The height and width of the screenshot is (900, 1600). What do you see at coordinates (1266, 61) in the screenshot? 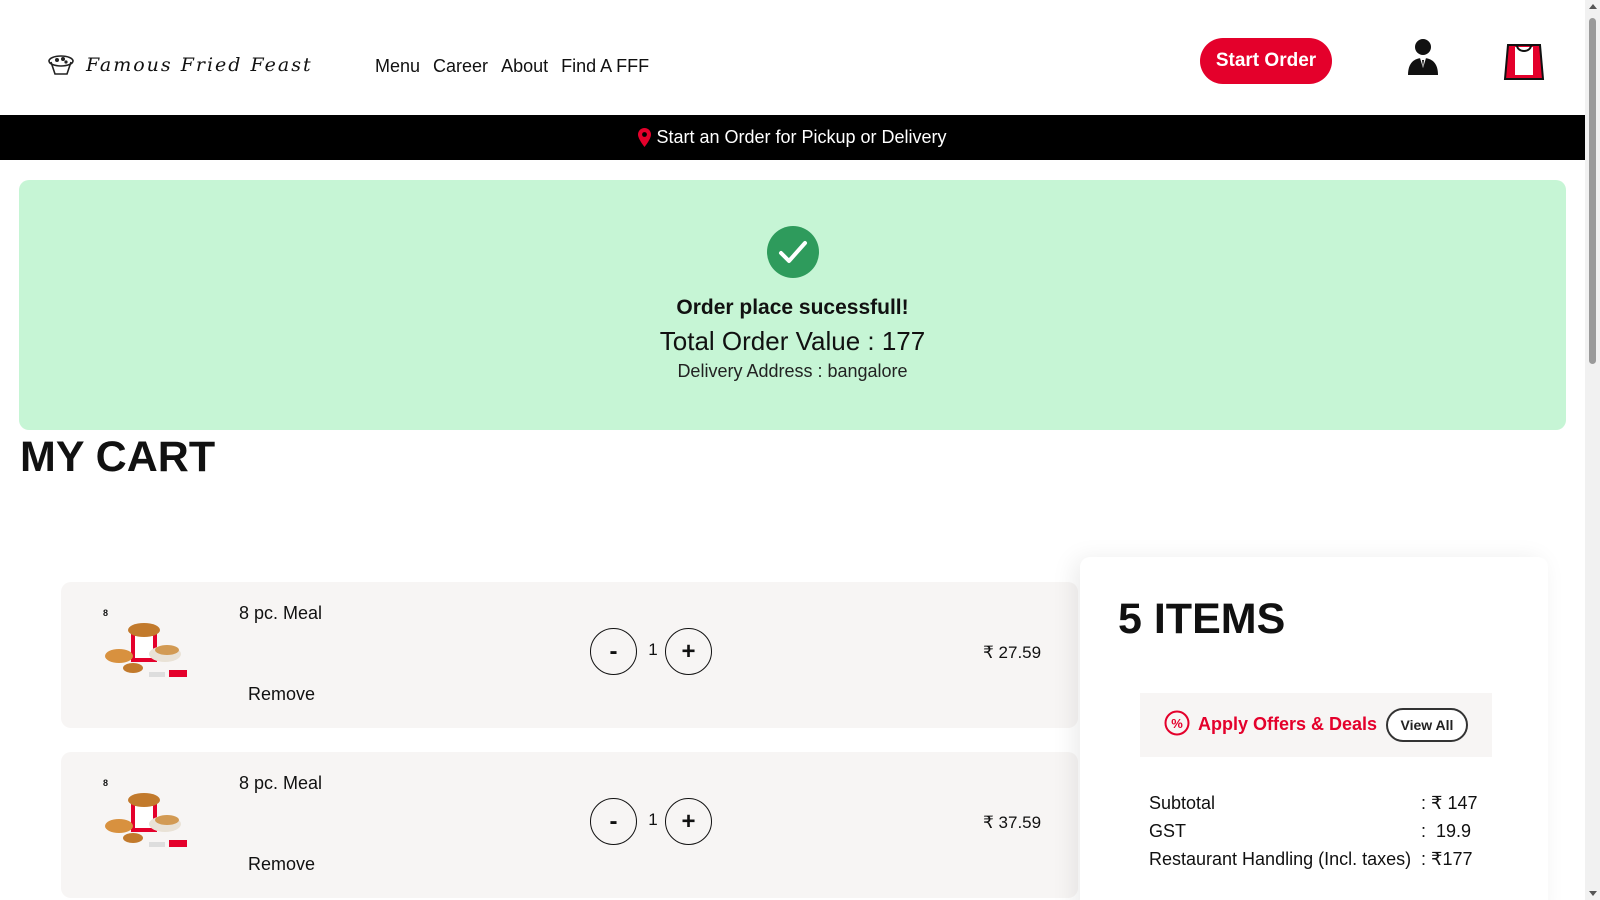
I see `start-order-button: Start Order` at bounding box center [1266, 61].